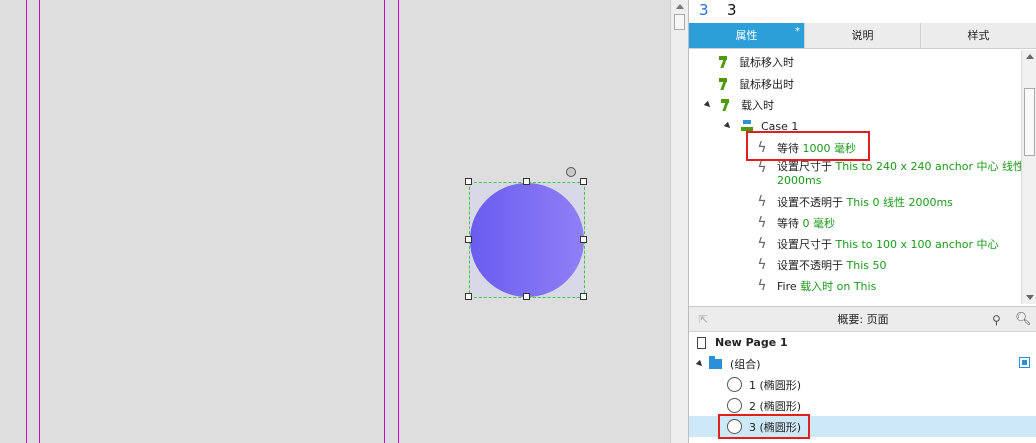 The image size is (1036, 443). What do you see at coordinates (862, 363) in the screenshot?
I see `tree-group-row: (组合)` at bounding box center [862, 363].